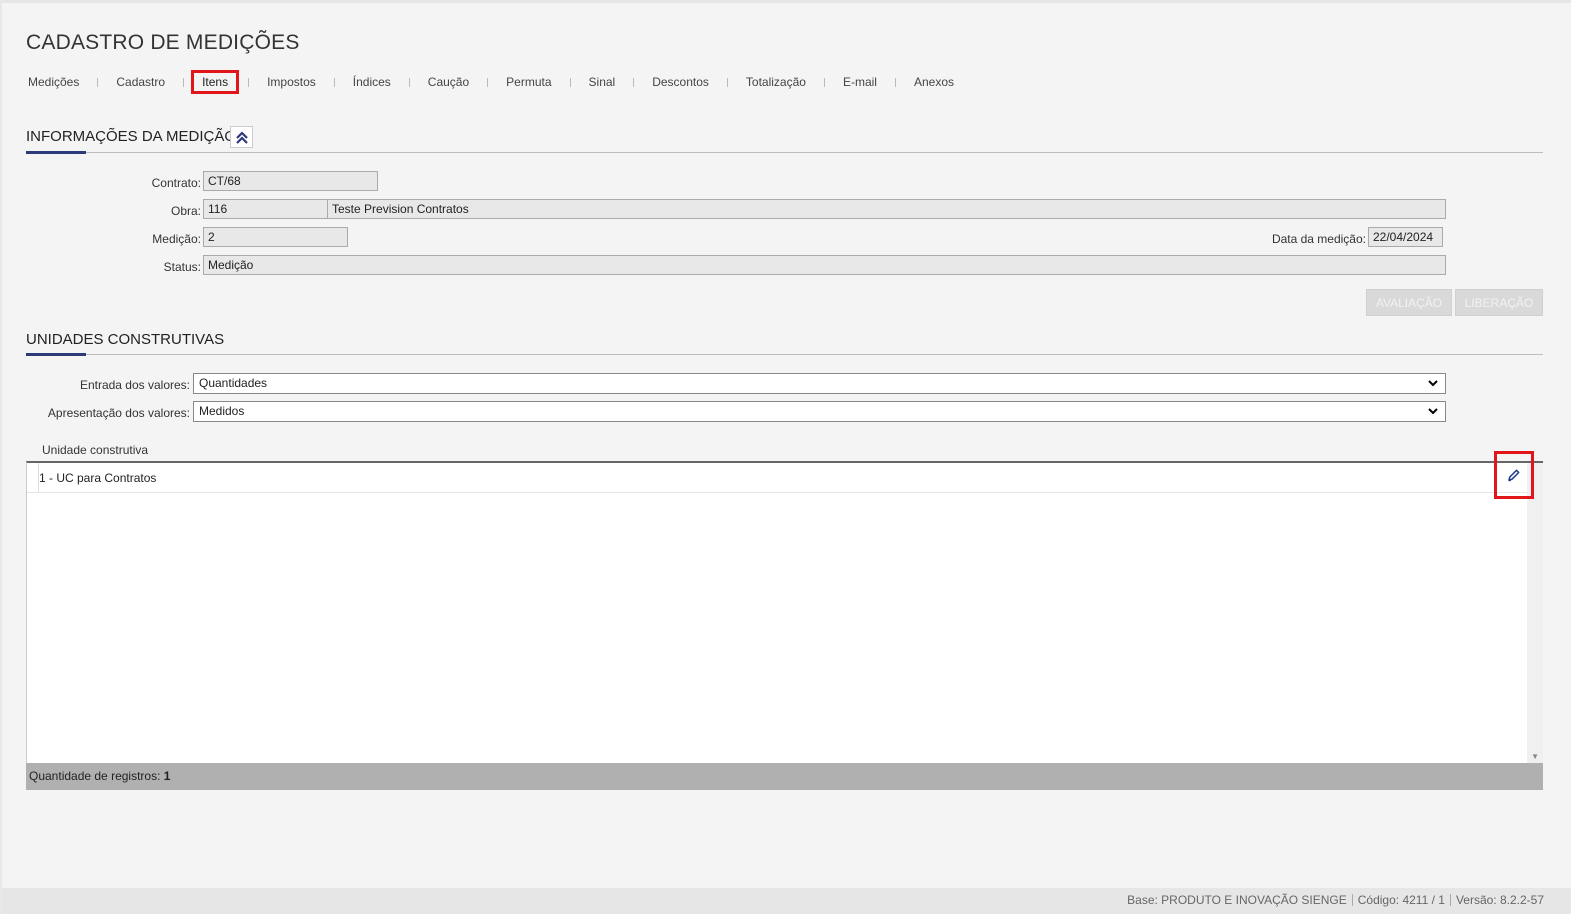 Image resolution: width=1571 pixels, height=914 pixels. I want to click on data-medicao-field: 22/04/2024, so click(1405, 237).